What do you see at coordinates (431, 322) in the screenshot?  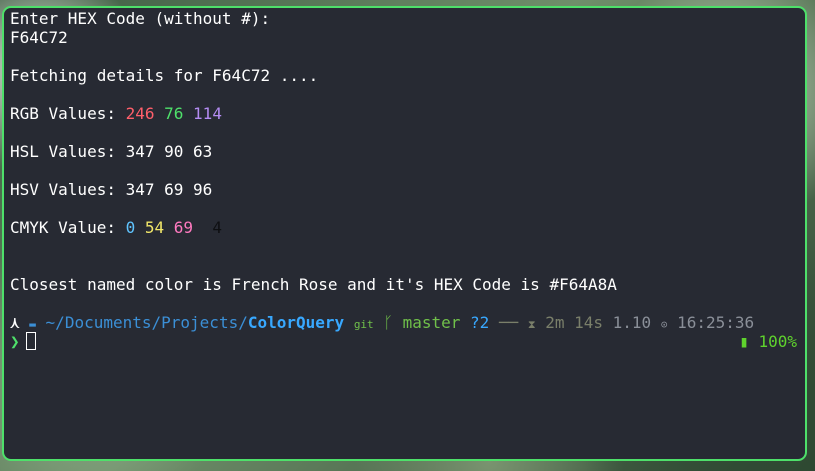 I see `git-branch: master` at bounding box center [431, 322].